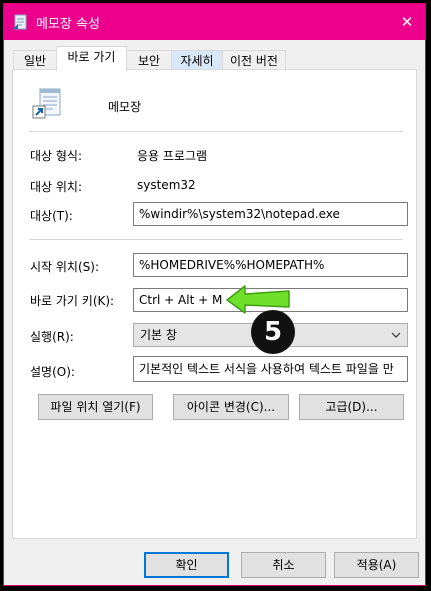  What do you see at coordinates (172, 156) in the screenshot?
I see `target-type-value: 응용 프로그램` at bounding box center [172, 156].